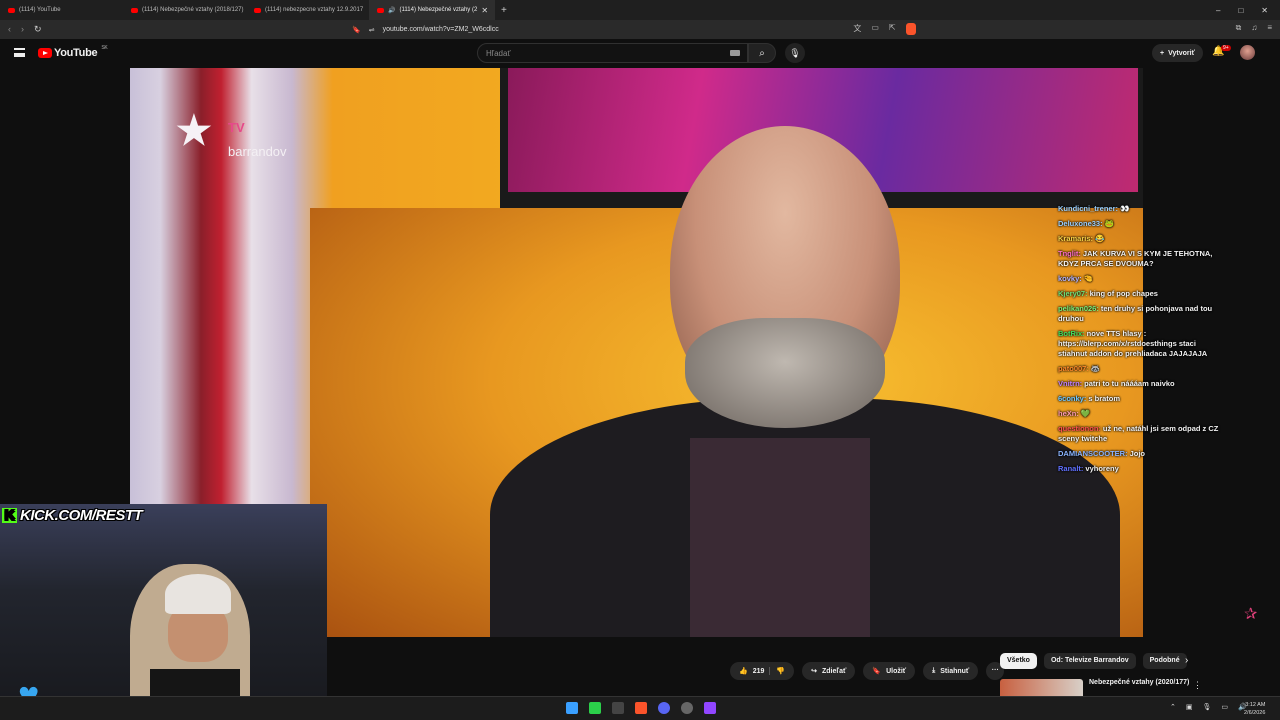 The height and width of the screenshot is (720, 1280). Describe the element at coordinates (504, 10) in the screenshot. I see `new-tab-button: +` at that location.